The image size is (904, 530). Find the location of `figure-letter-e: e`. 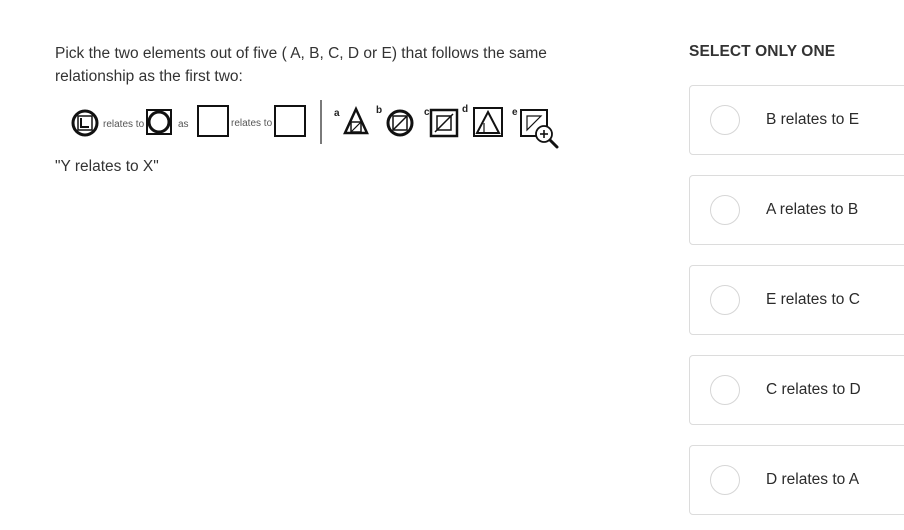

figure-letter-e: e is located at coordinates (515, 112).